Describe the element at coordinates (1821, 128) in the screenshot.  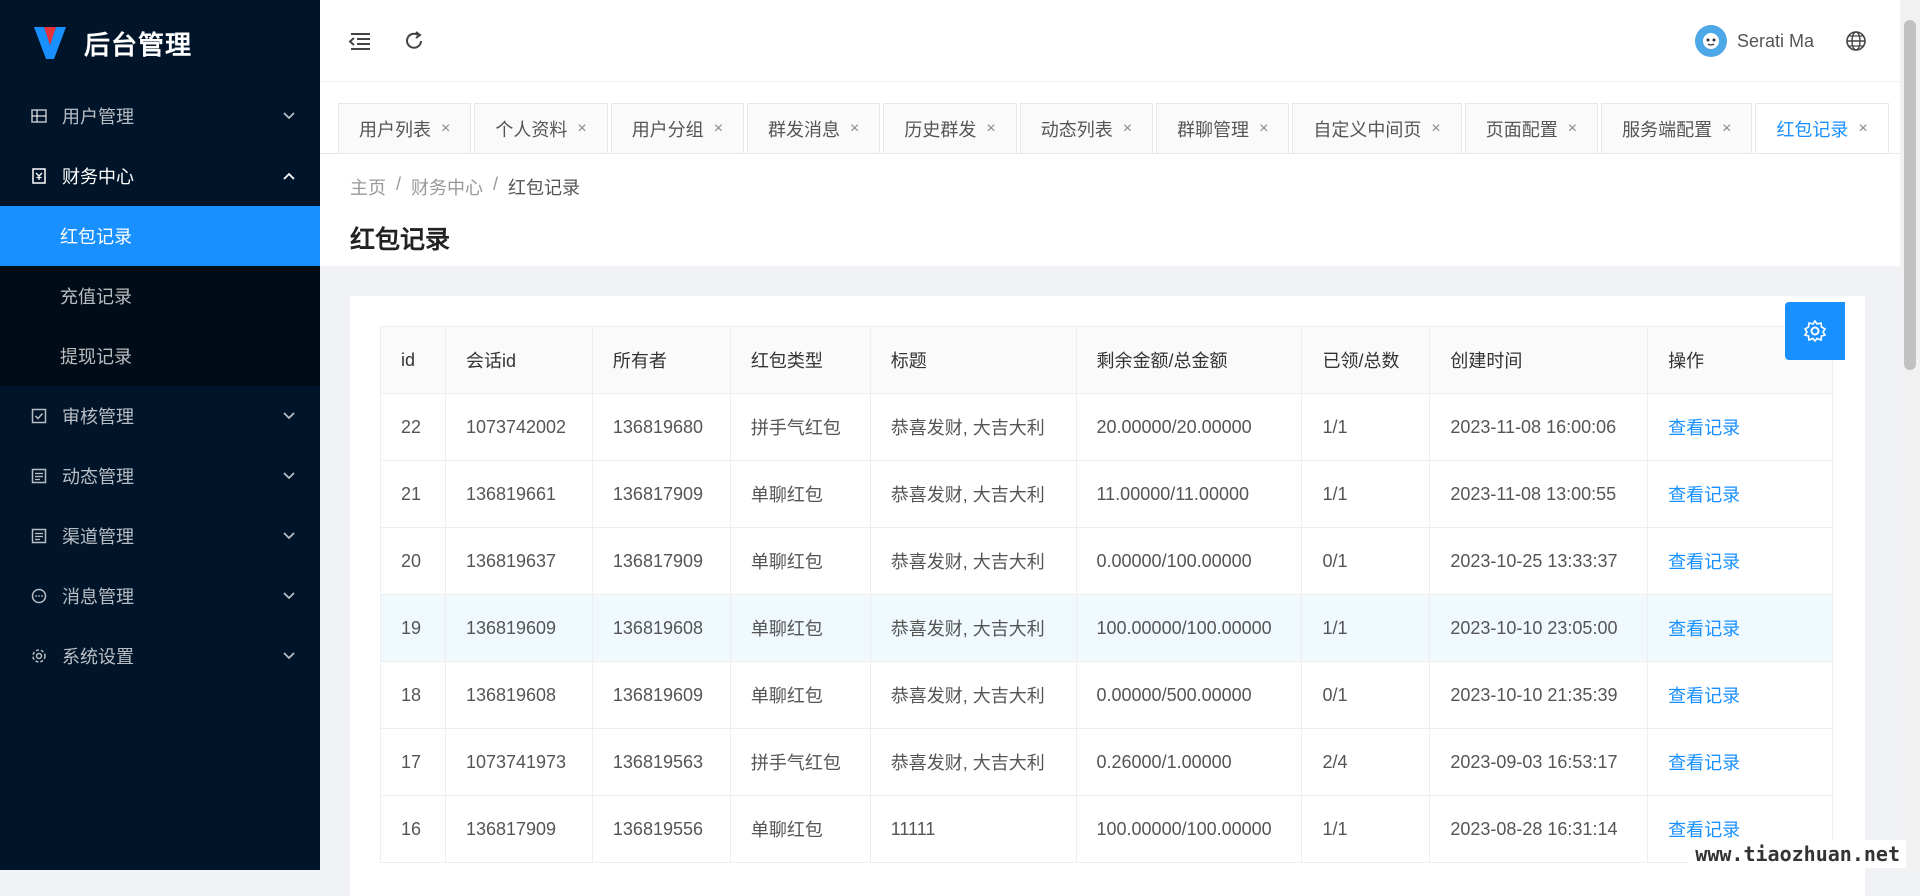
I see `tab-redpacket-records: 红包记录×` at that location.